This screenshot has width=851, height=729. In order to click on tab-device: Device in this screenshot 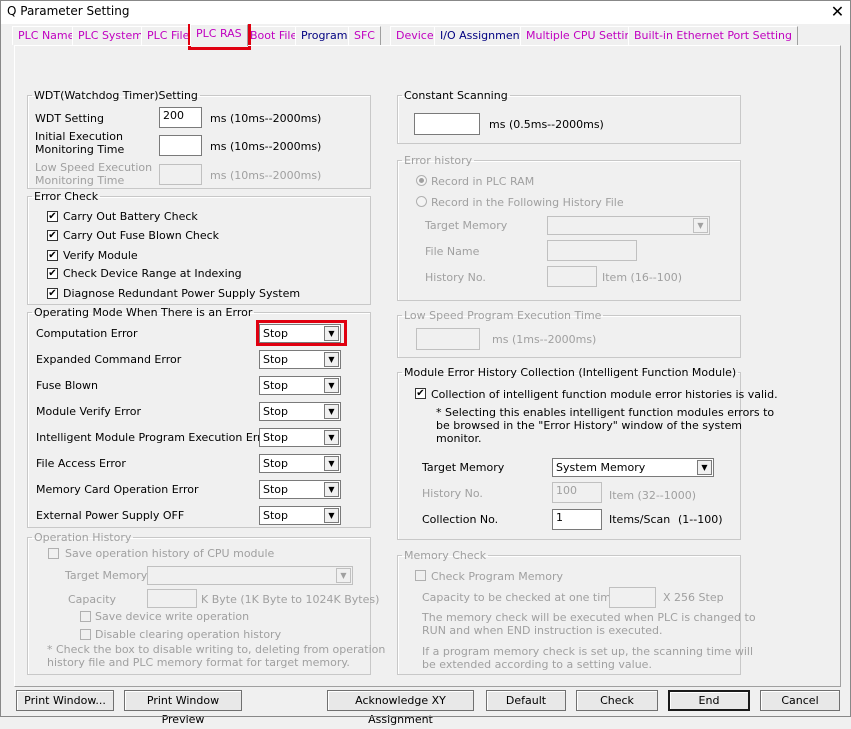, I will do `click(415, 35)`.